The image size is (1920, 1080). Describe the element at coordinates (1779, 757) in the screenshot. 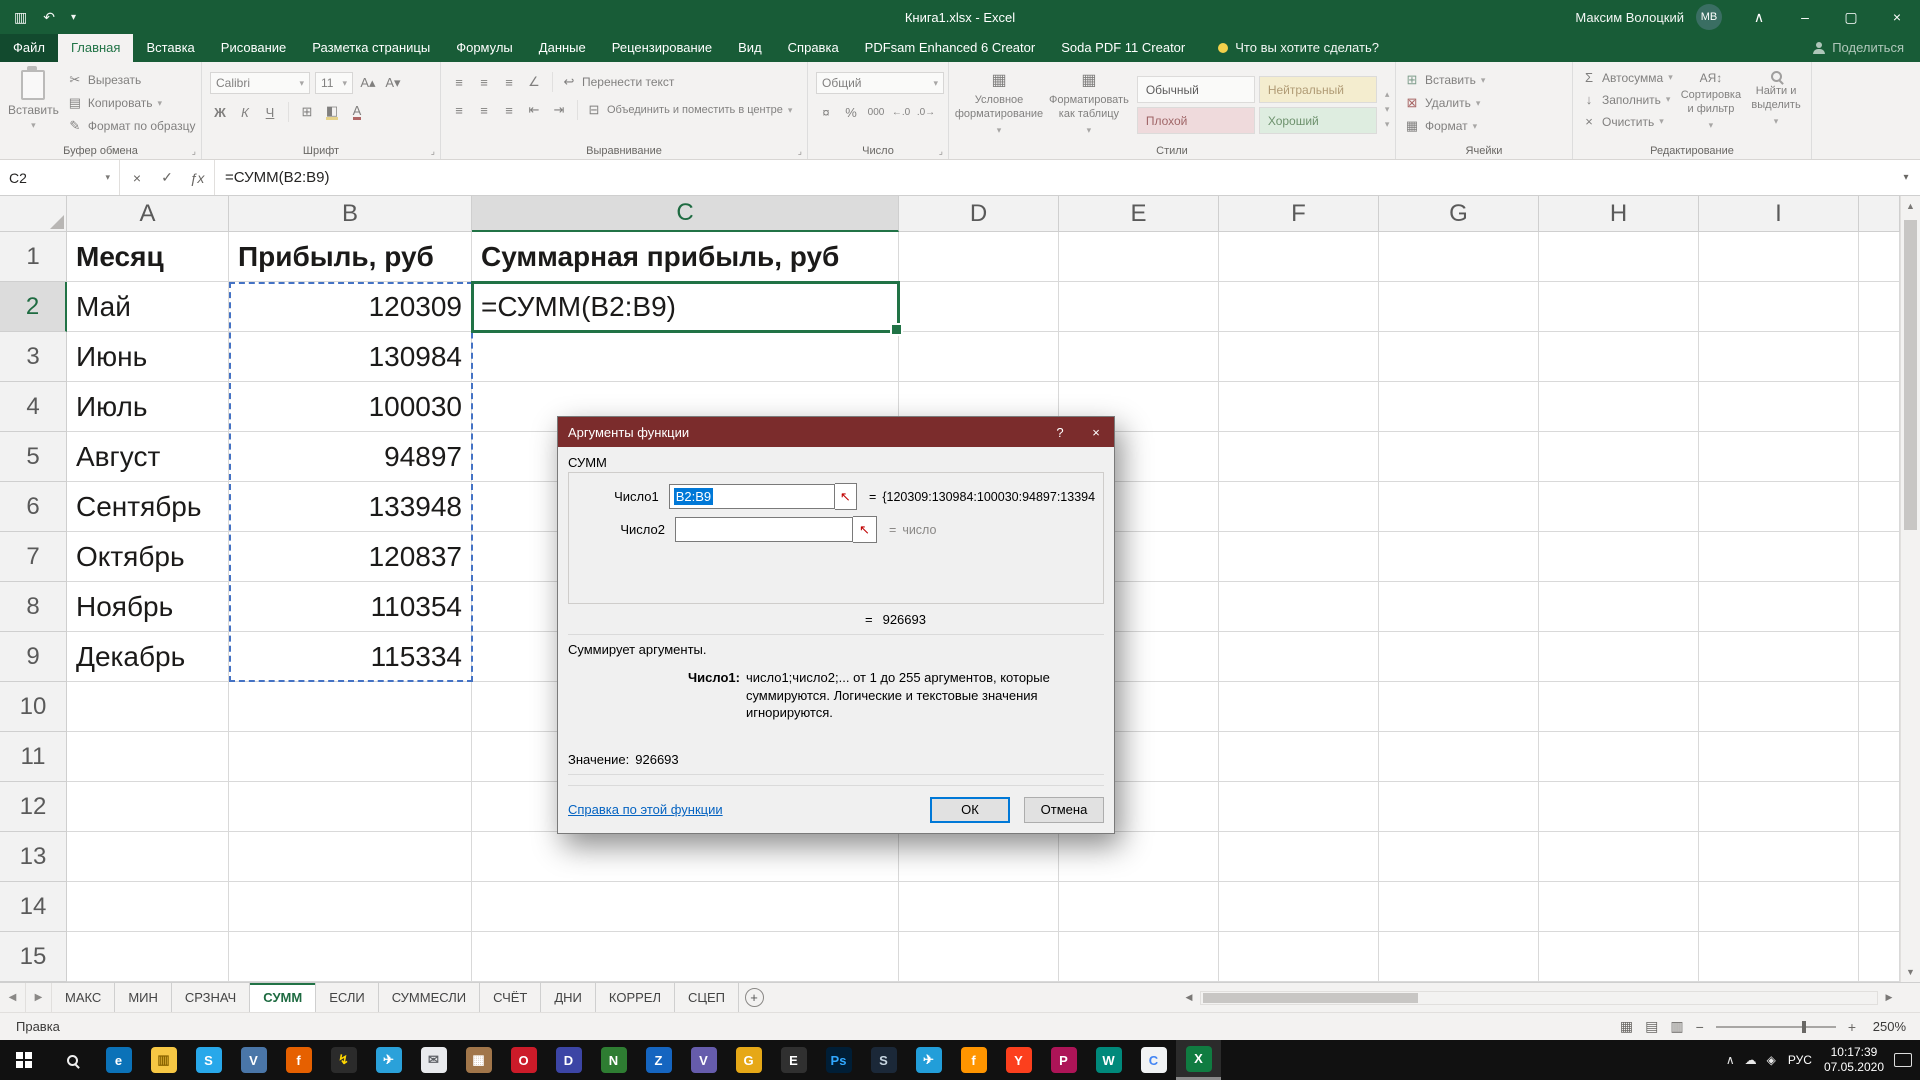

I see `cell-I11` at that location.